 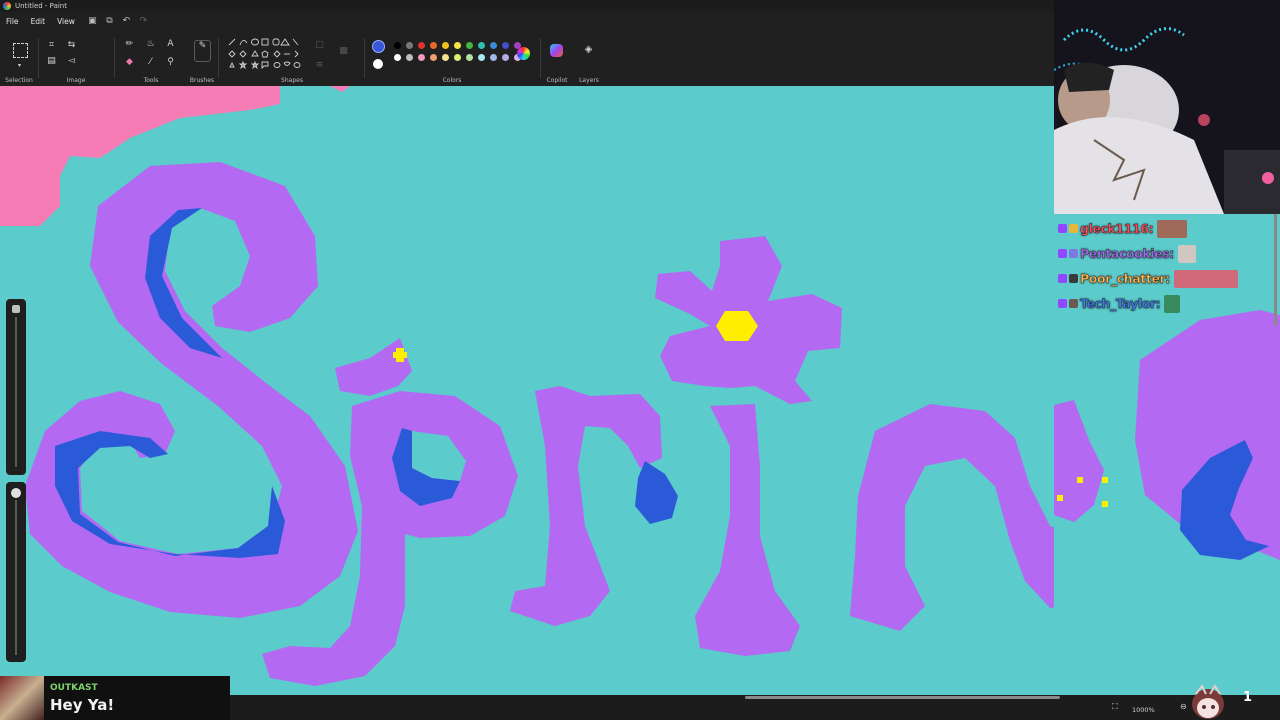 I want to click on redo-icon: ↷, so click(x=143, y=21).